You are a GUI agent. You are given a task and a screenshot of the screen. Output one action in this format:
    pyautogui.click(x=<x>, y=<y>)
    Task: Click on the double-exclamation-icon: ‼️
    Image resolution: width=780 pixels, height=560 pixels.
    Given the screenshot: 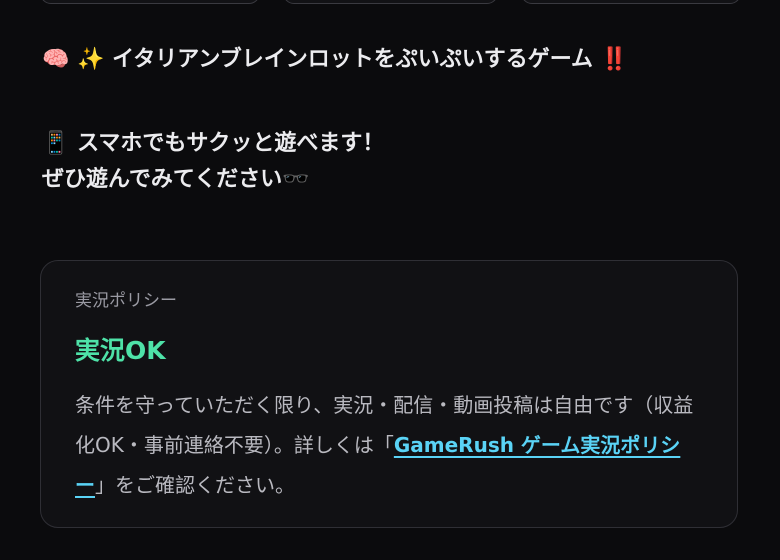 What is the action you would take?
    pyautogui.click(x=614, y=59)
    